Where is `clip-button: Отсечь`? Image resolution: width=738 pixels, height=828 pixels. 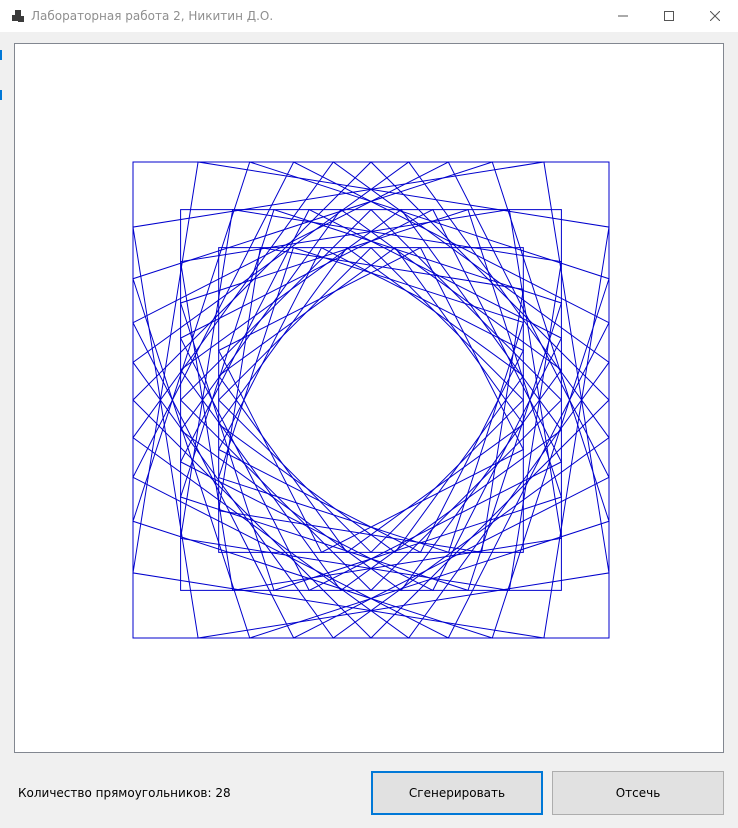 clip-button: Отсечь is located at coordinates (638, 793).